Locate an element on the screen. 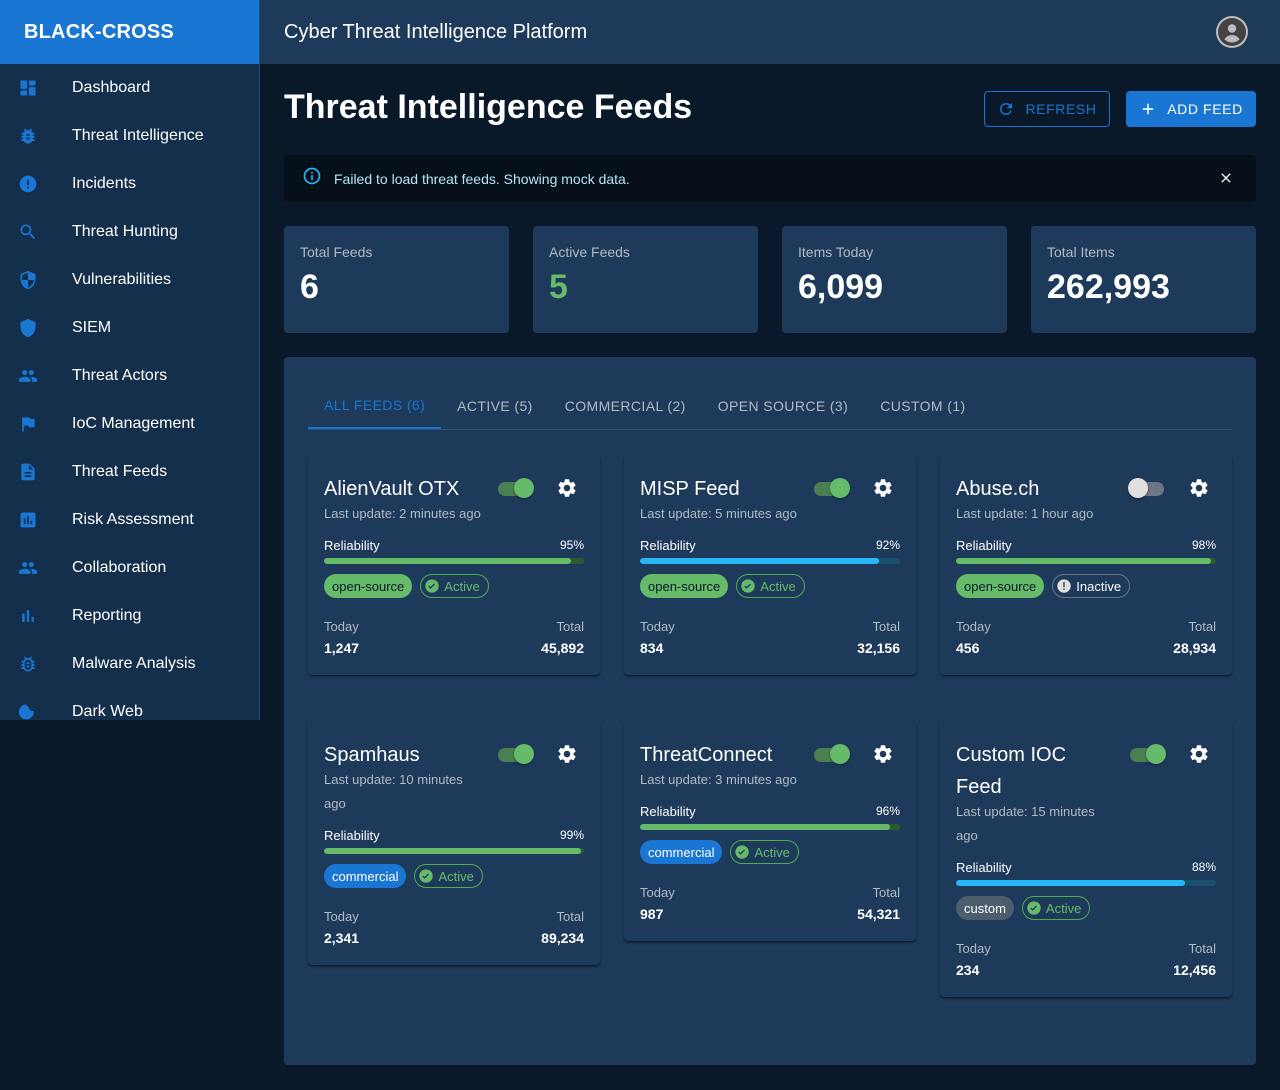 This screenshot has width=1280, height=1090. today-value: 834 is located at coordinates (652, 648).